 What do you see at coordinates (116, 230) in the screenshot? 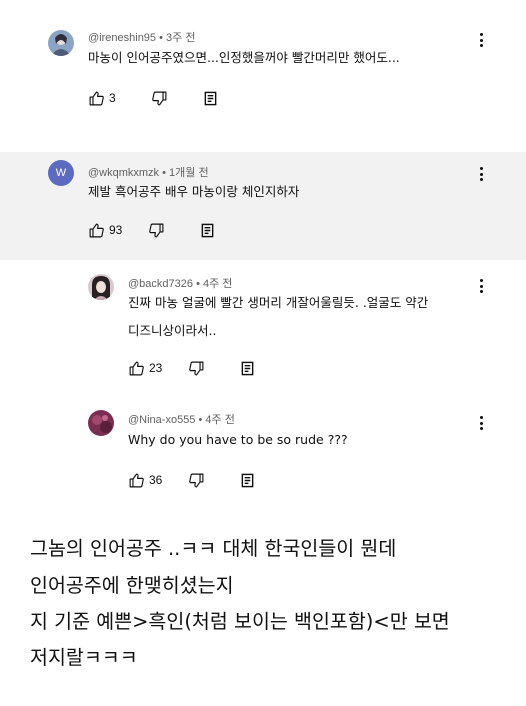
I see `like-count: 93` at bounding box center [116, 230].